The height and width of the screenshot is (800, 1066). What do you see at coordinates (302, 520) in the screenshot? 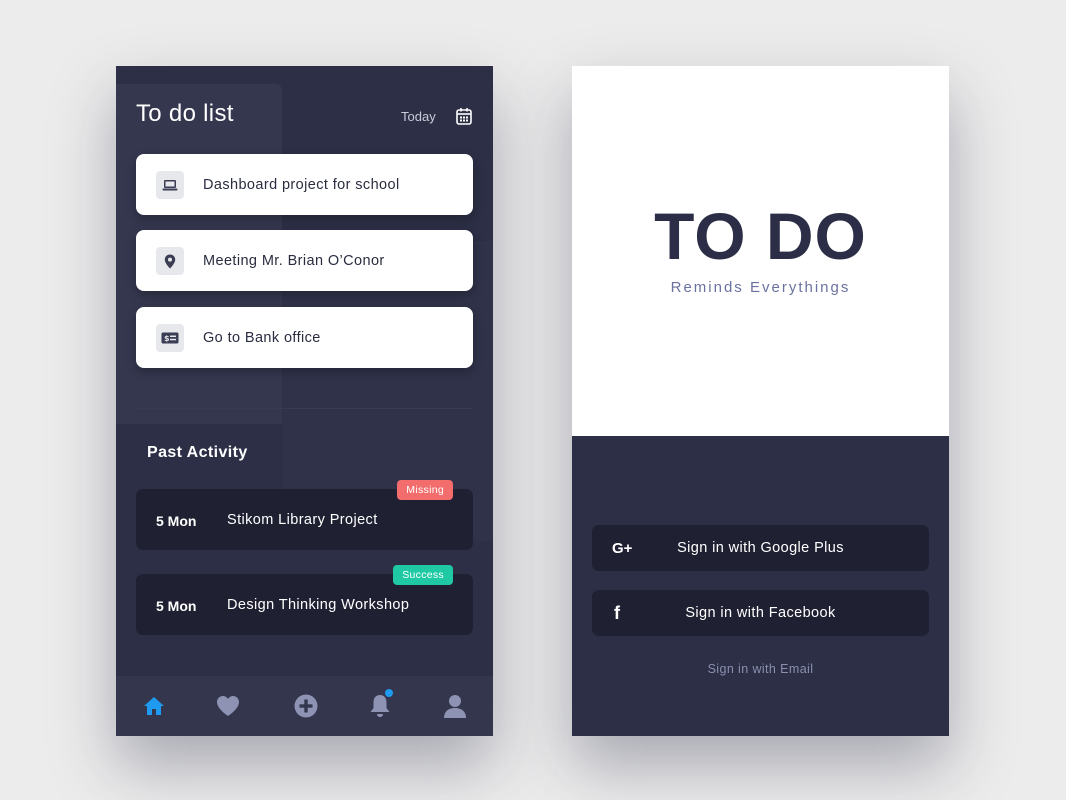
I see `activity-label: Stikom Library Project` at bounding box center [302, 520].